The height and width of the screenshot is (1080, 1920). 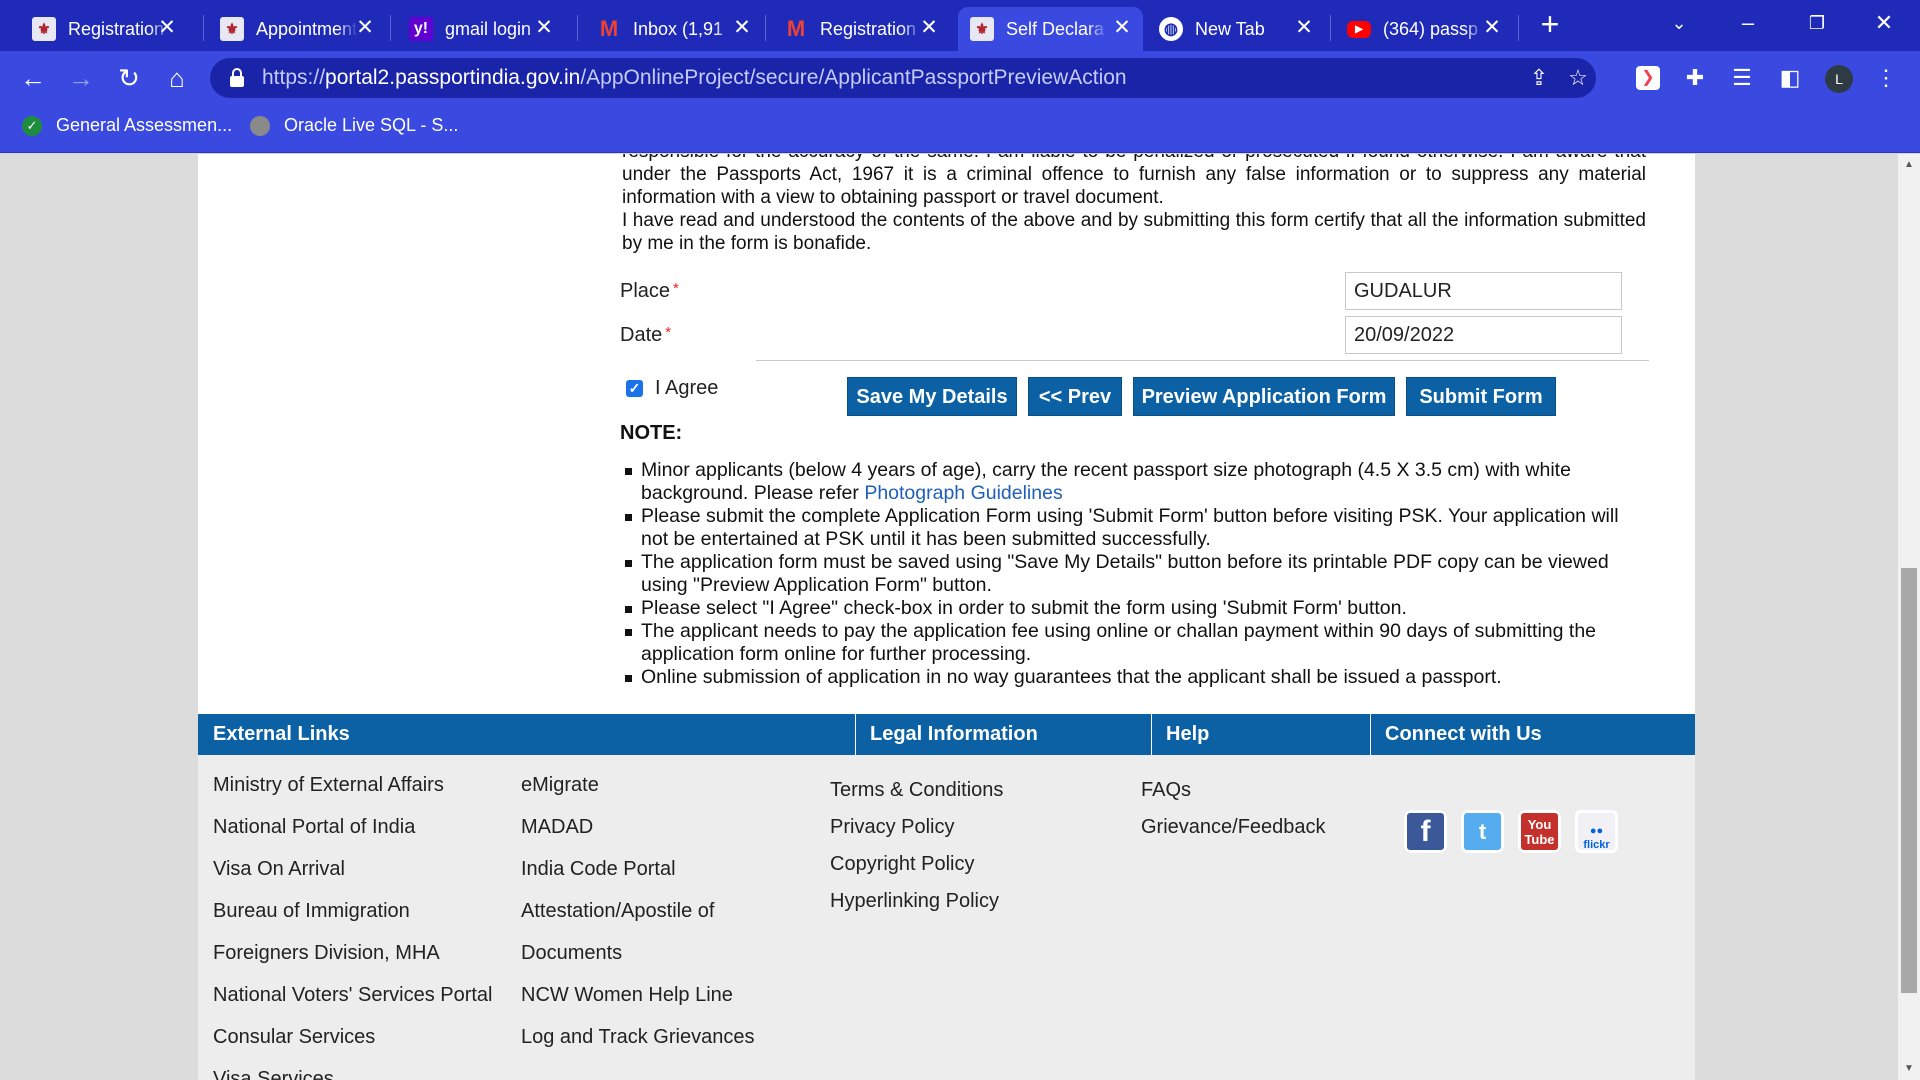 What do you see at coordinates (1539, 78) in the screenshot?
I see `share-icon: ⇪` at bounding box center [1539, 78].